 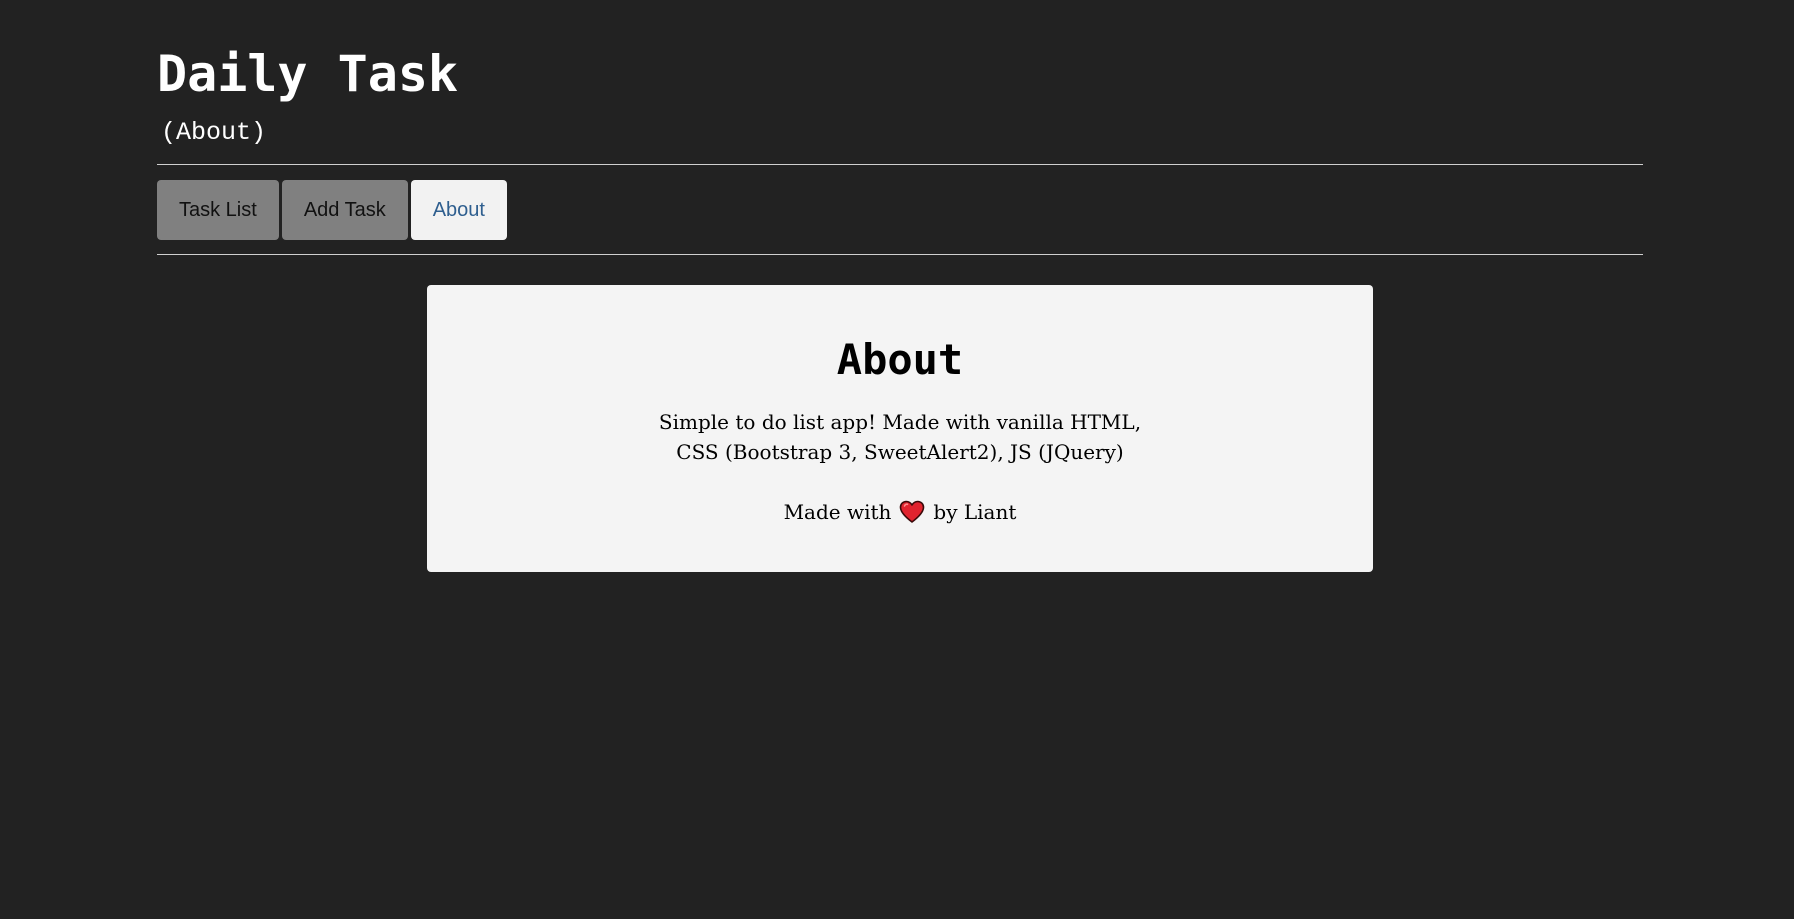 I want to click on about-heading: About, so click(x=900, y=359).